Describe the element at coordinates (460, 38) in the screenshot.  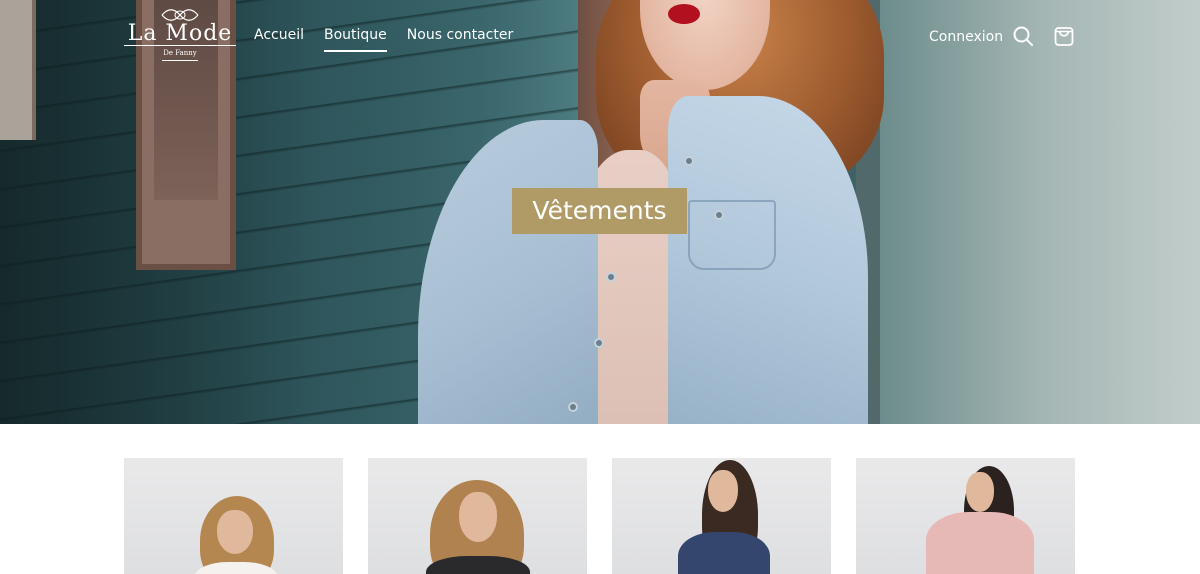
I see `nav-item-contact: Nous contacter` at that location.